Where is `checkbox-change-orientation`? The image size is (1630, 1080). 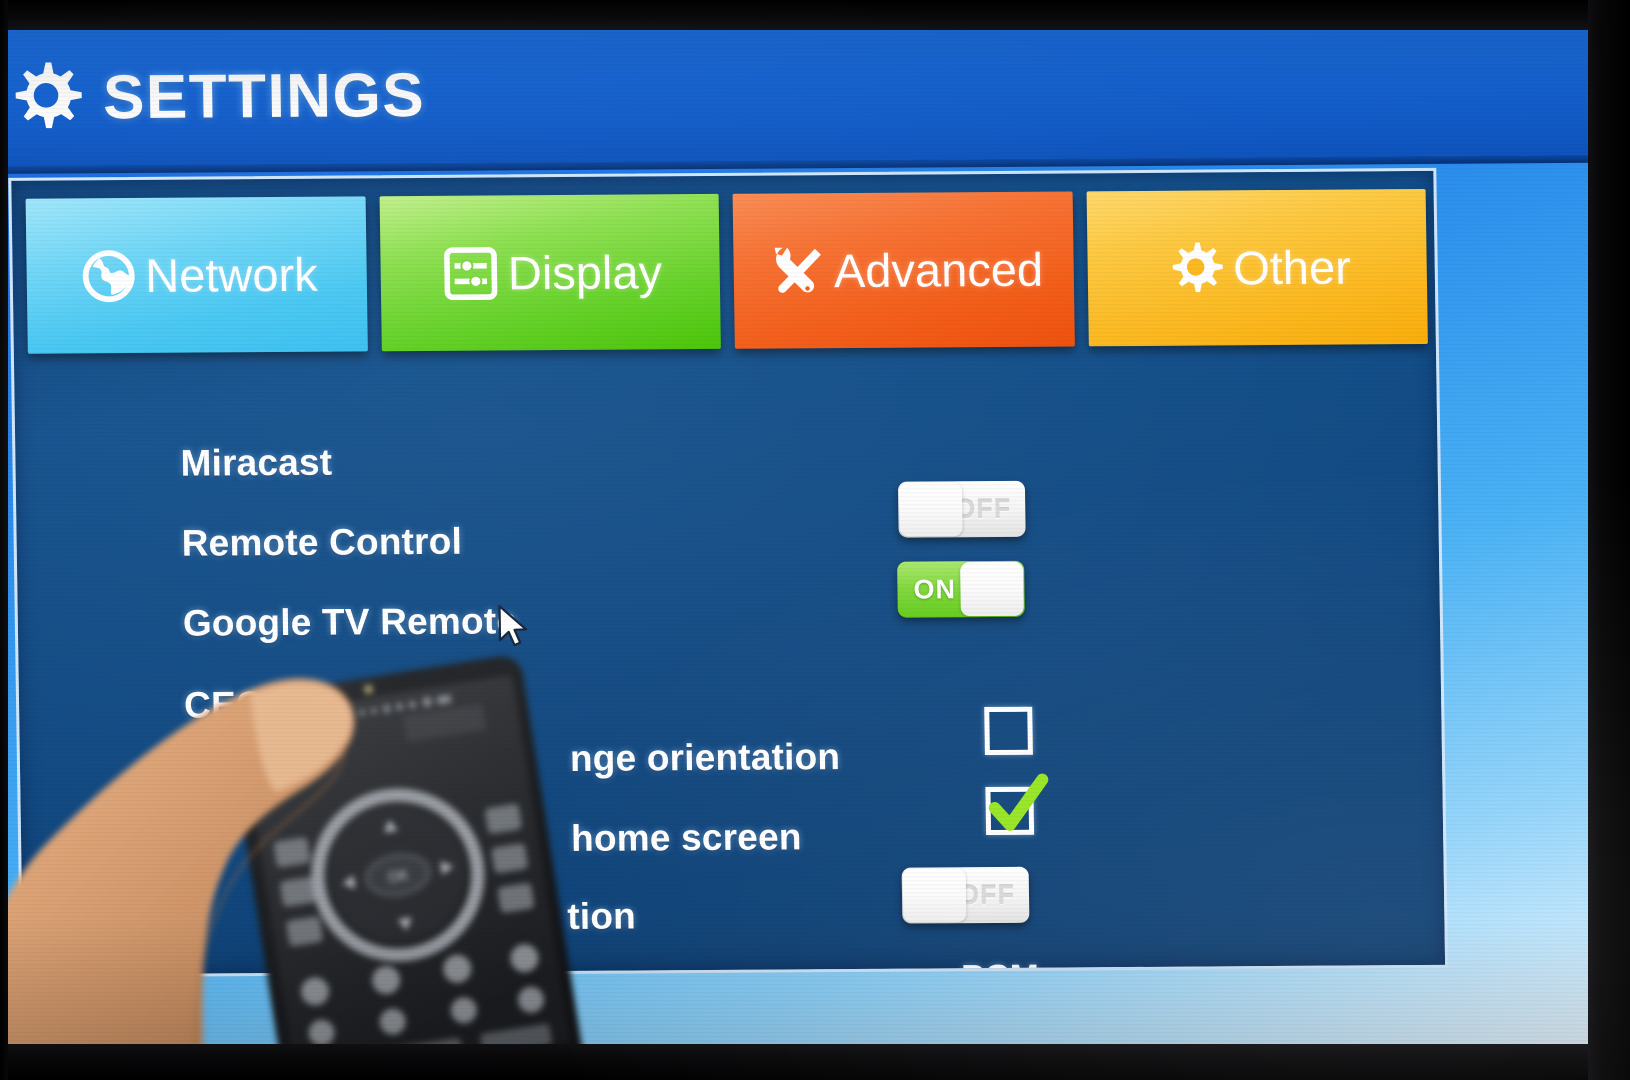
checkbox-change-orientation is located at coordinates (1008, 731).